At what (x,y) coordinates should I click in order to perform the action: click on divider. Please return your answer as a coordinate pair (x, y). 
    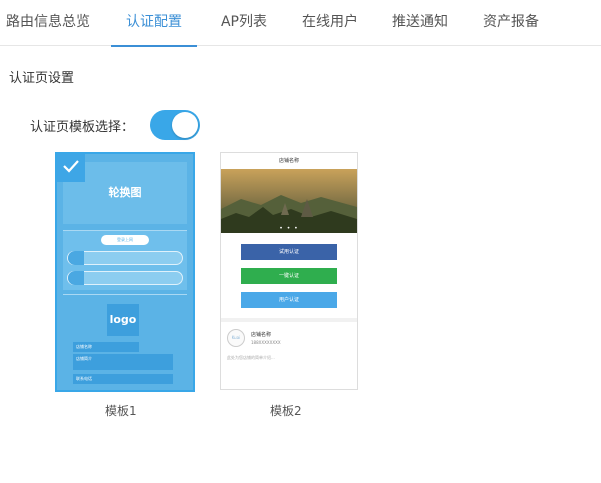
    Looking at the image, I should click on (125, 294).